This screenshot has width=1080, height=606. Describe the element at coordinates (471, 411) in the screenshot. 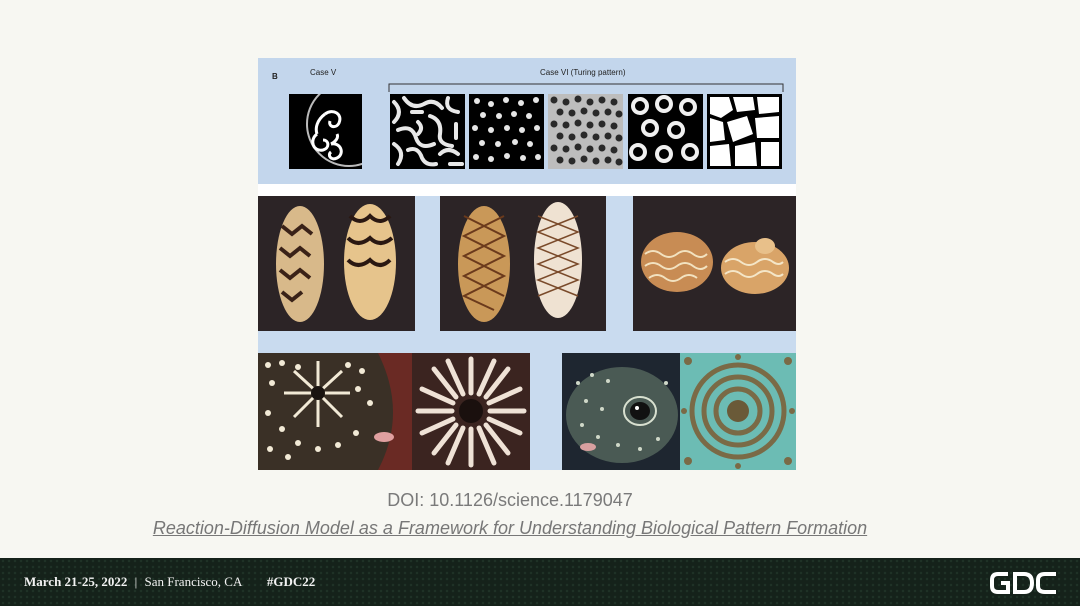

I see `radial-simulation-tile` at that location.